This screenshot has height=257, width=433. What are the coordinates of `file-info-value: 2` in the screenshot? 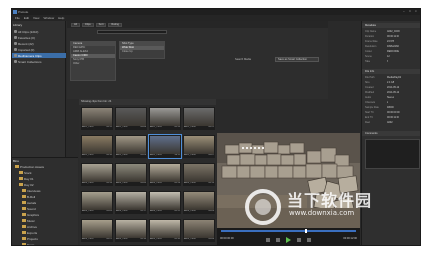 It's located at (388, 102).